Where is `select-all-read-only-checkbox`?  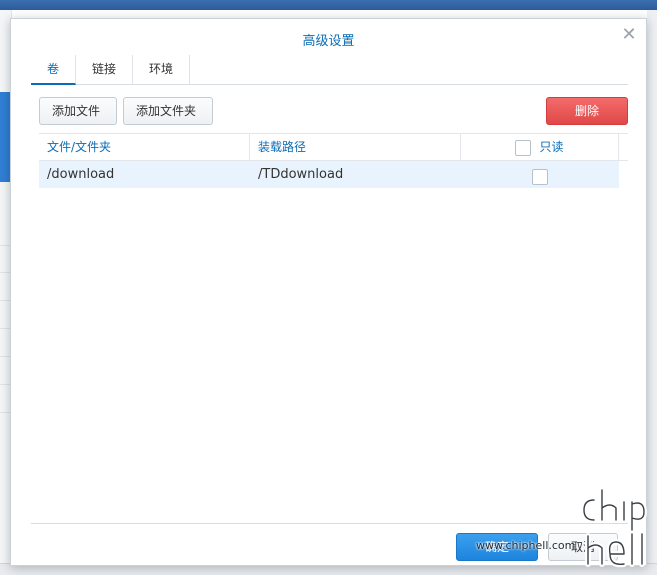 select-all-read-only-checkbox is located at coordinates (523, 147).